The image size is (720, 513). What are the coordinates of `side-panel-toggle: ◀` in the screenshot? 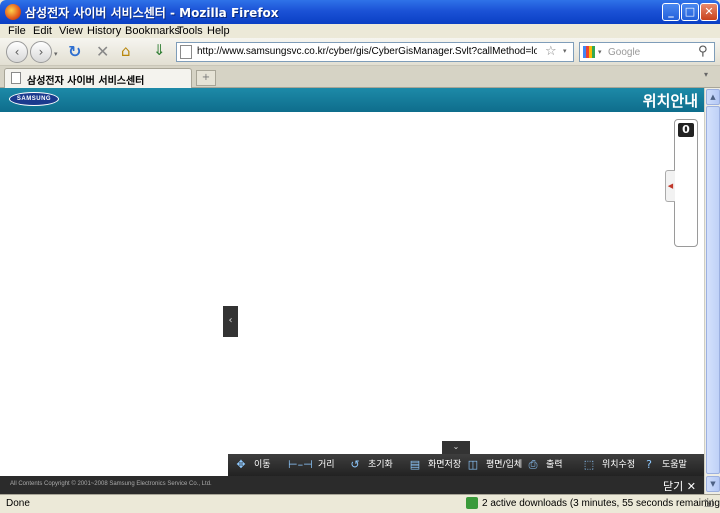 It's located at (670, 186).